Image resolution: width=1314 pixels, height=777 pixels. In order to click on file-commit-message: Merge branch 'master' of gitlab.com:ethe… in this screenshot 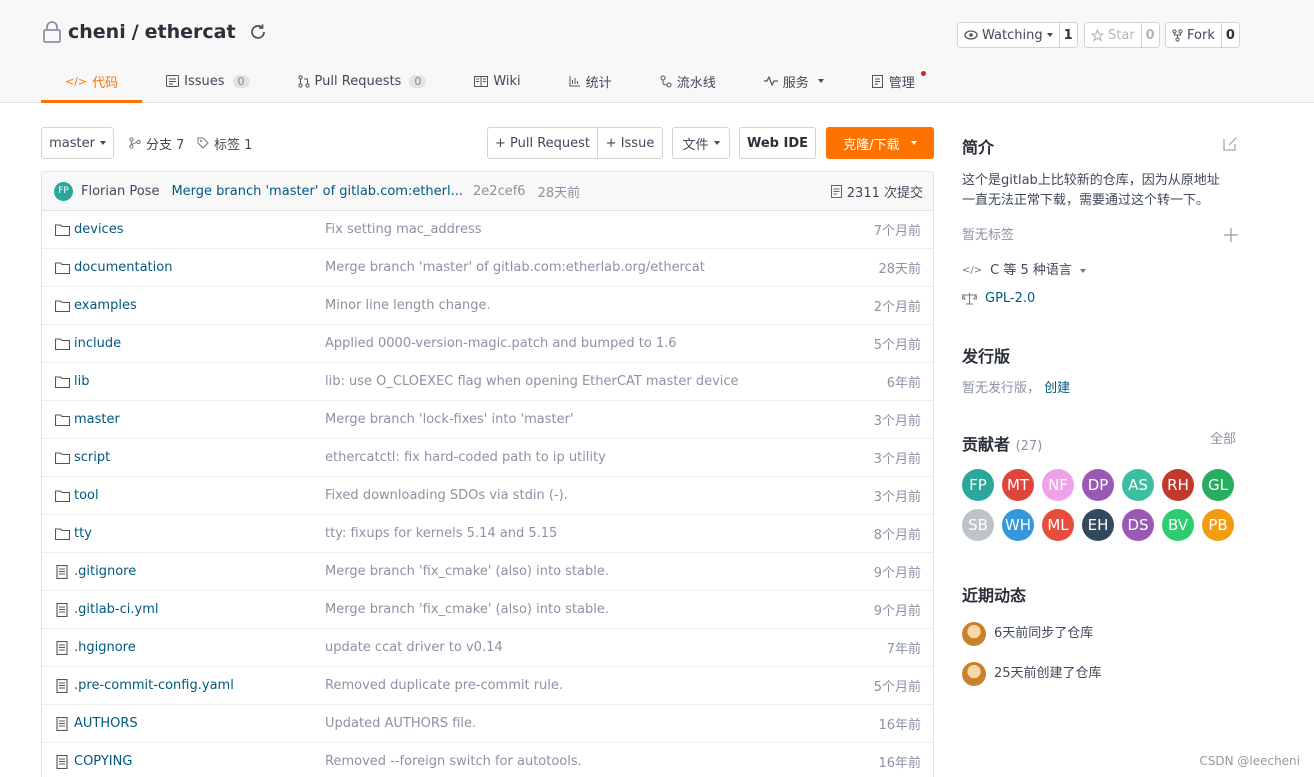, I will do `click(515, 267)`.